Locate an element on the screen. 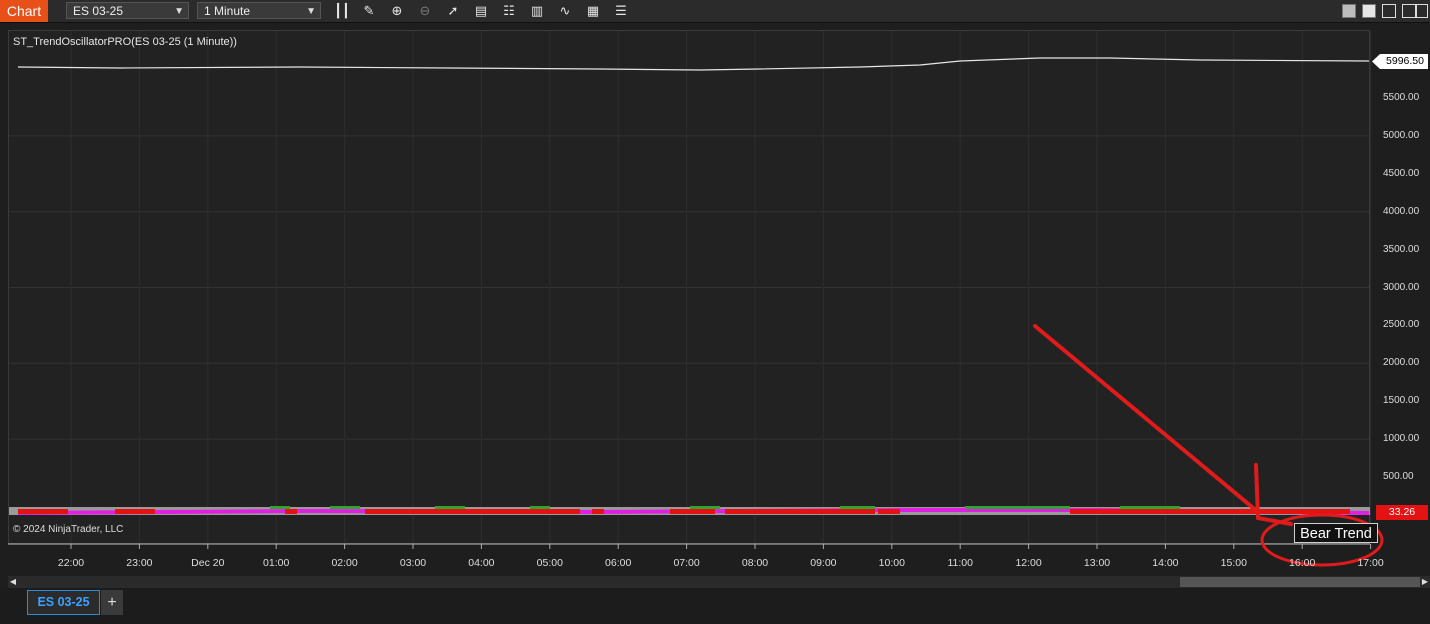  tab-es-03-25: ES 03-25 is located at coordinates (63, 602).